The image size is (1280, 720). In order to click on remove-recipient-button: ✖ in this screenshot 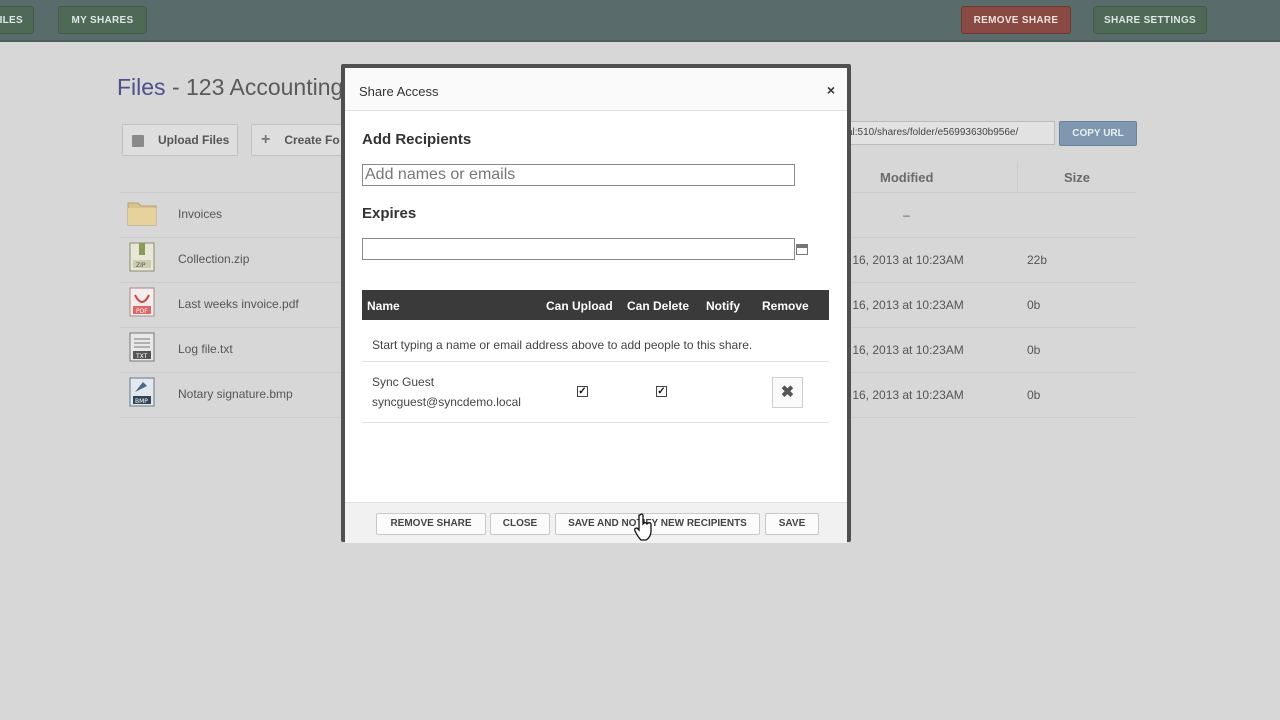, I will do `click(787, 392)`.